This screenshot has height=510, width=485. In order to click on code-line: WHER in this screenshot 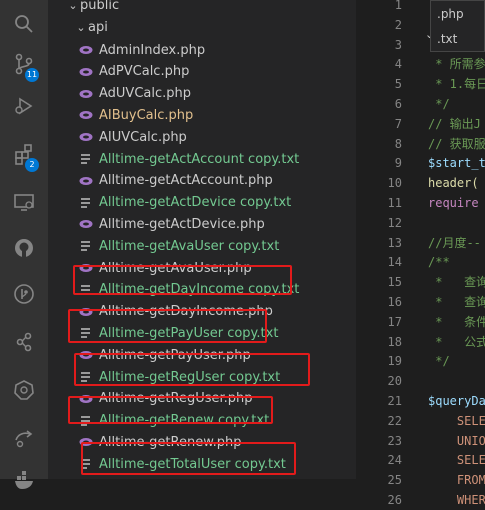, I will do `click(456, 500)`.